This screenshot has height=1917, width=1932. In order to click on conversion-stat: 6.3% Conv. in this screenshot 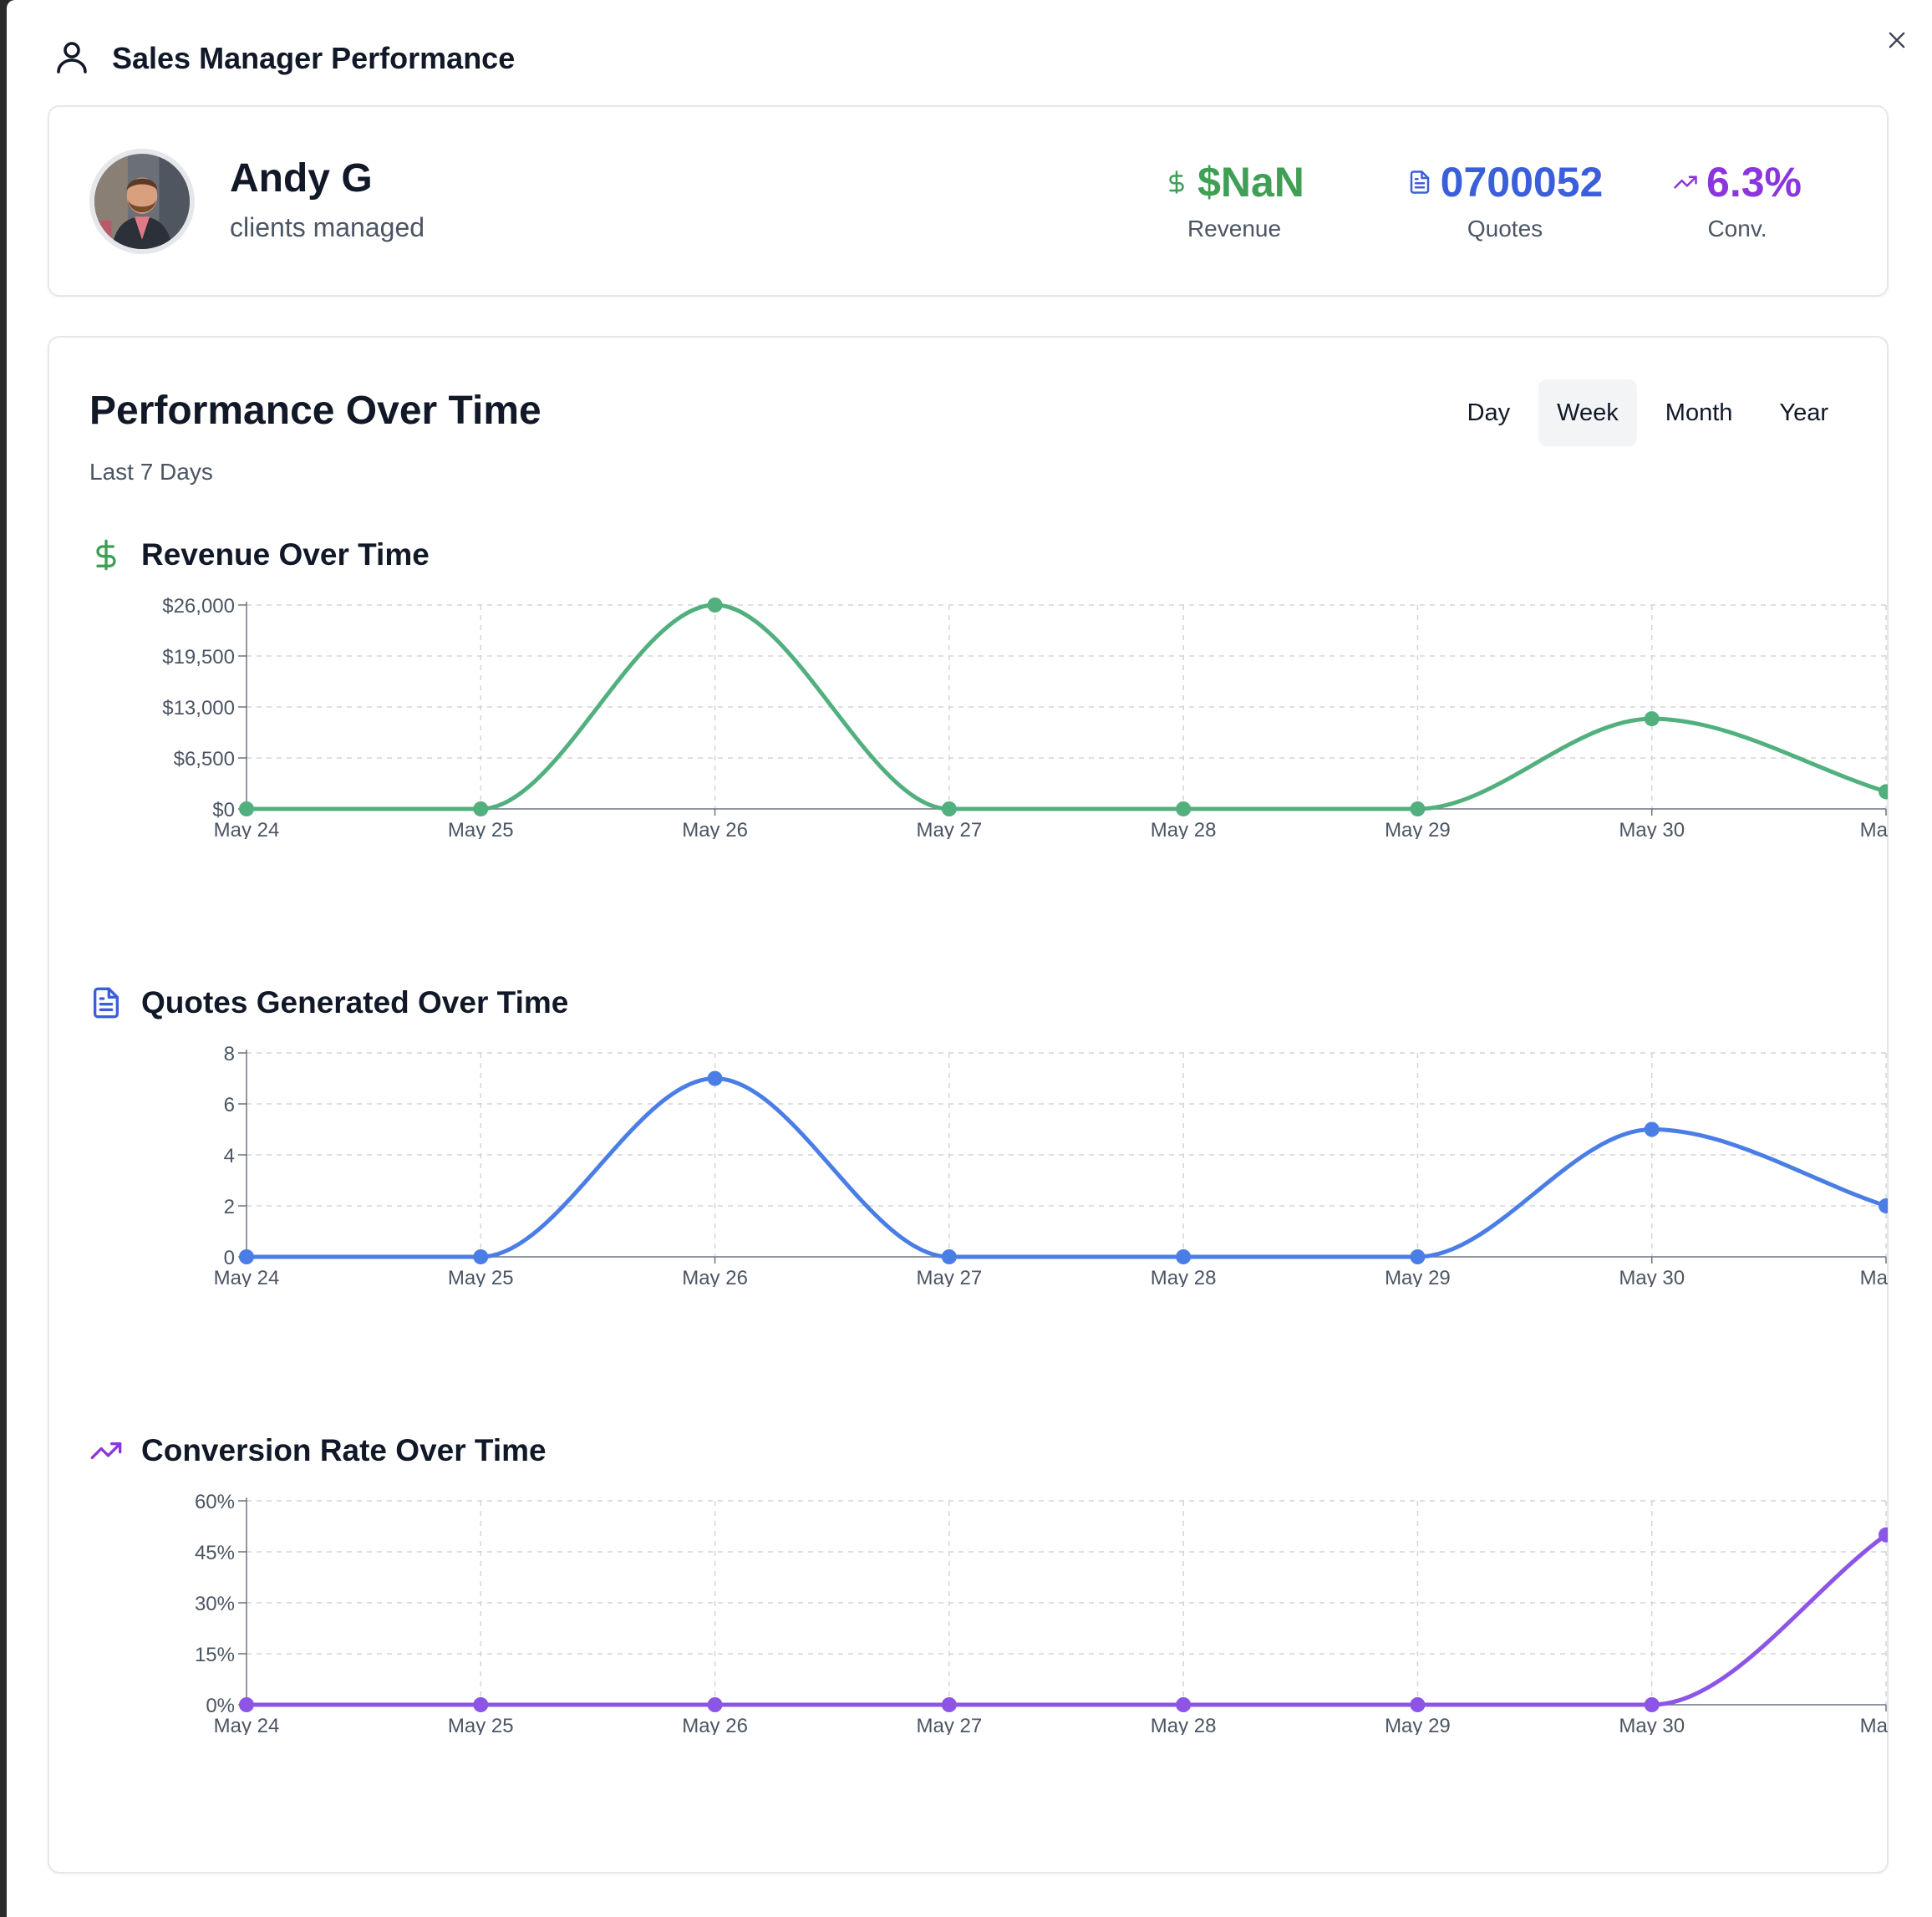, I will do `click(1737, 199)`.